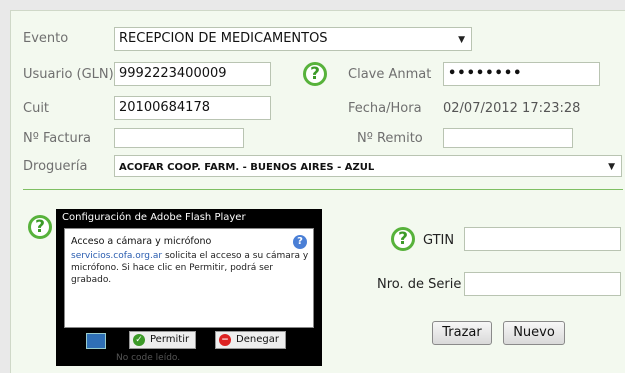  What do you see at coordinates (225, 340) in the screenshot?
I see `deny-icon: −` at bounding box center [225, 340].